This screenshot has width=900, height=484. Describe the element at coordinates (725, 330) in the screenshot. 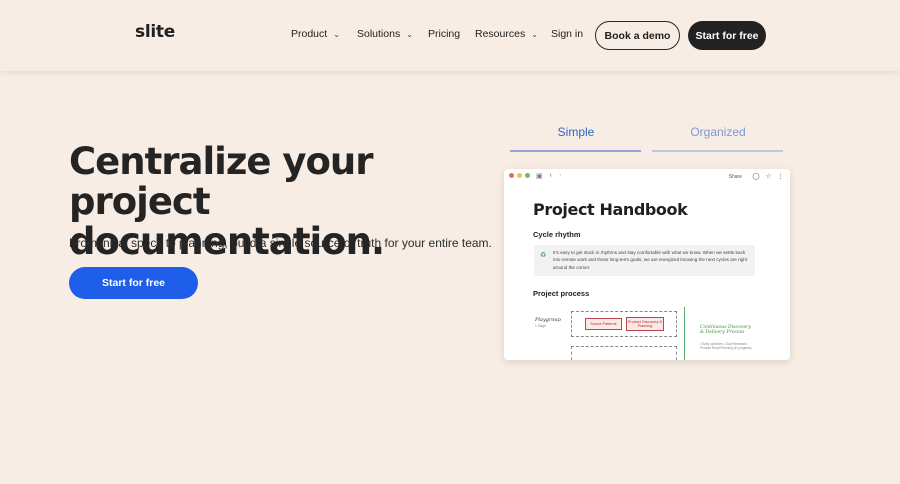

I see `green-note: Continuous Discovery & Delivery Process` at that location.